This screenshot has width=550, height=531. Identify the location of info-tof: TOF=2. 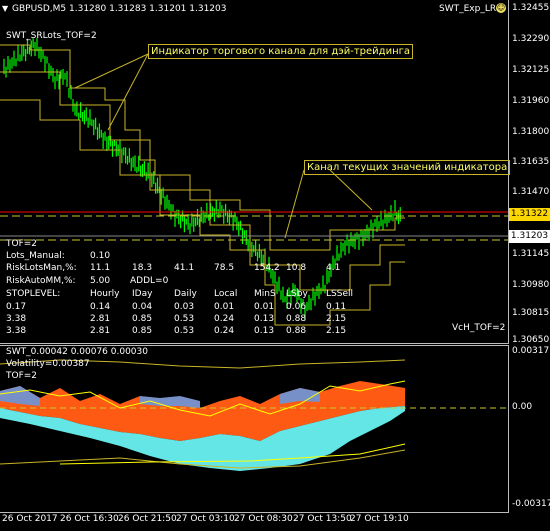
(22, 244).